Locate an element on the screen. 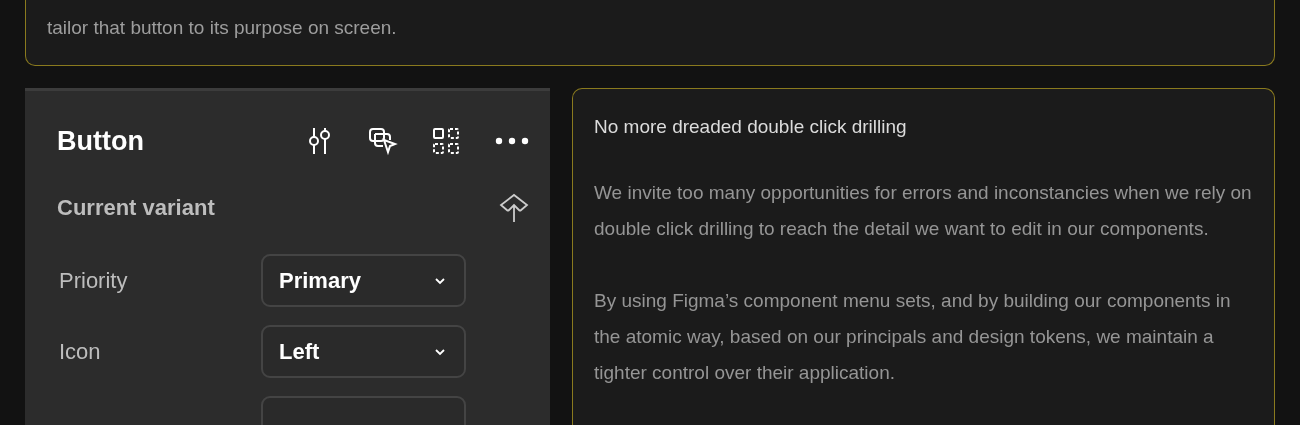  copy-cursor-icon is located at coordinates (383, 140).